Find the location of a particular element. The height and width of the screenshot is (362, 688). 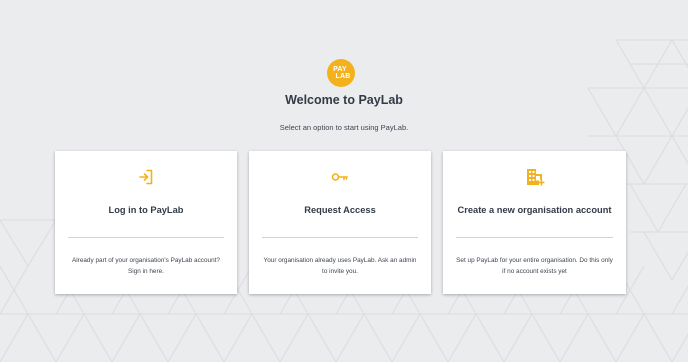

paylab-logo: PAY LAB is located at coordinates (341, 73).